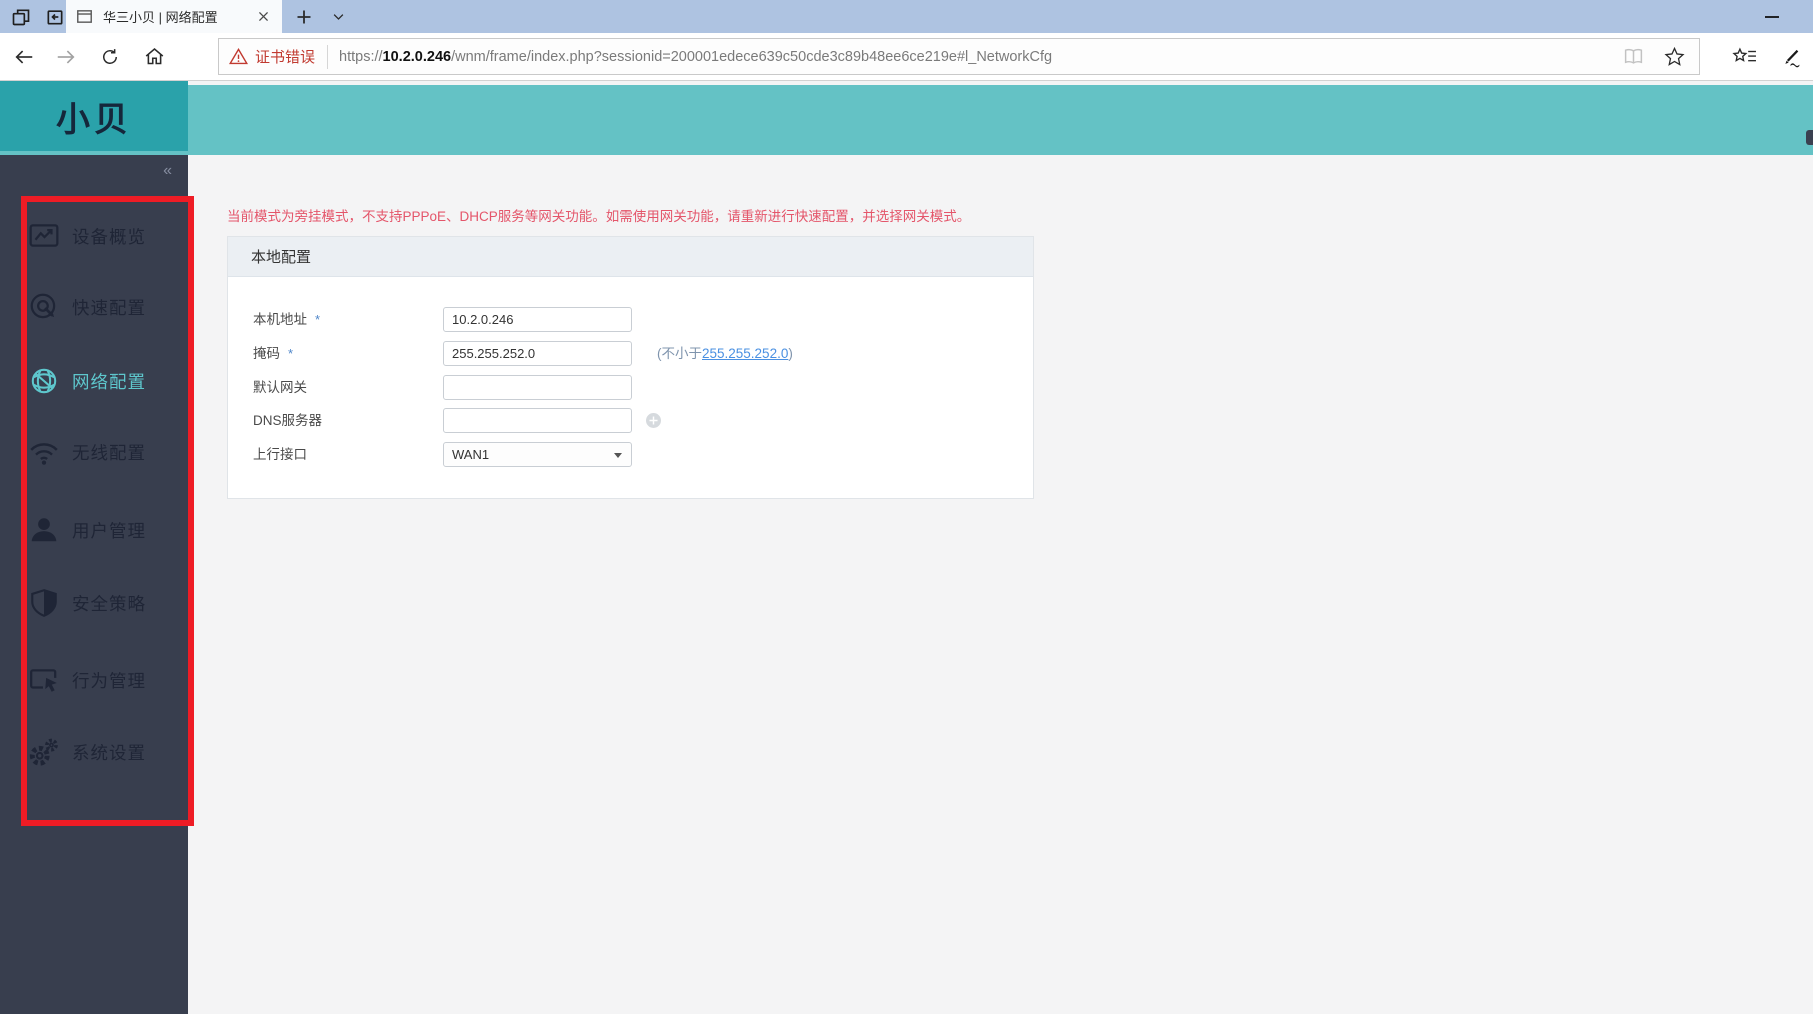 This screenshot has width=1813, height=1014. What do you see at coordinates (285, 57) in the screenshot?
I see `certificate-error-label: 证书错误` at bounding box center [285, 57].